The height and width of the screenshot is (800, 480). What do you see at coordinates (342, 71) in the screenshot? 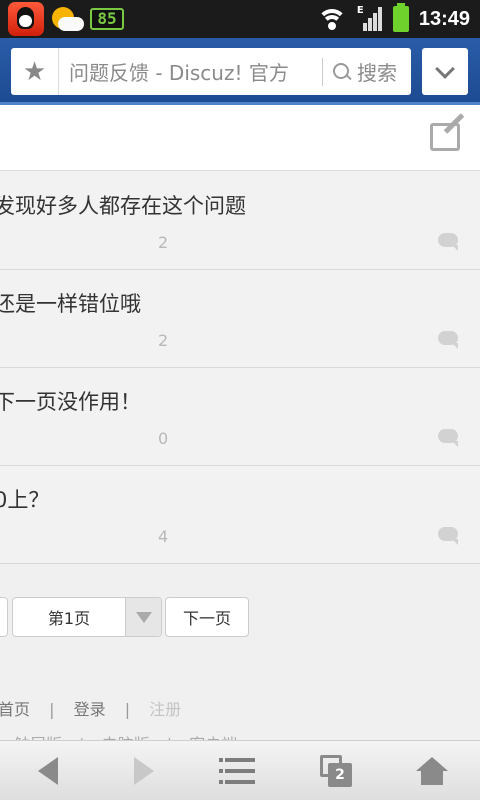
I see `search-icon` at bounding box center [342, 71].